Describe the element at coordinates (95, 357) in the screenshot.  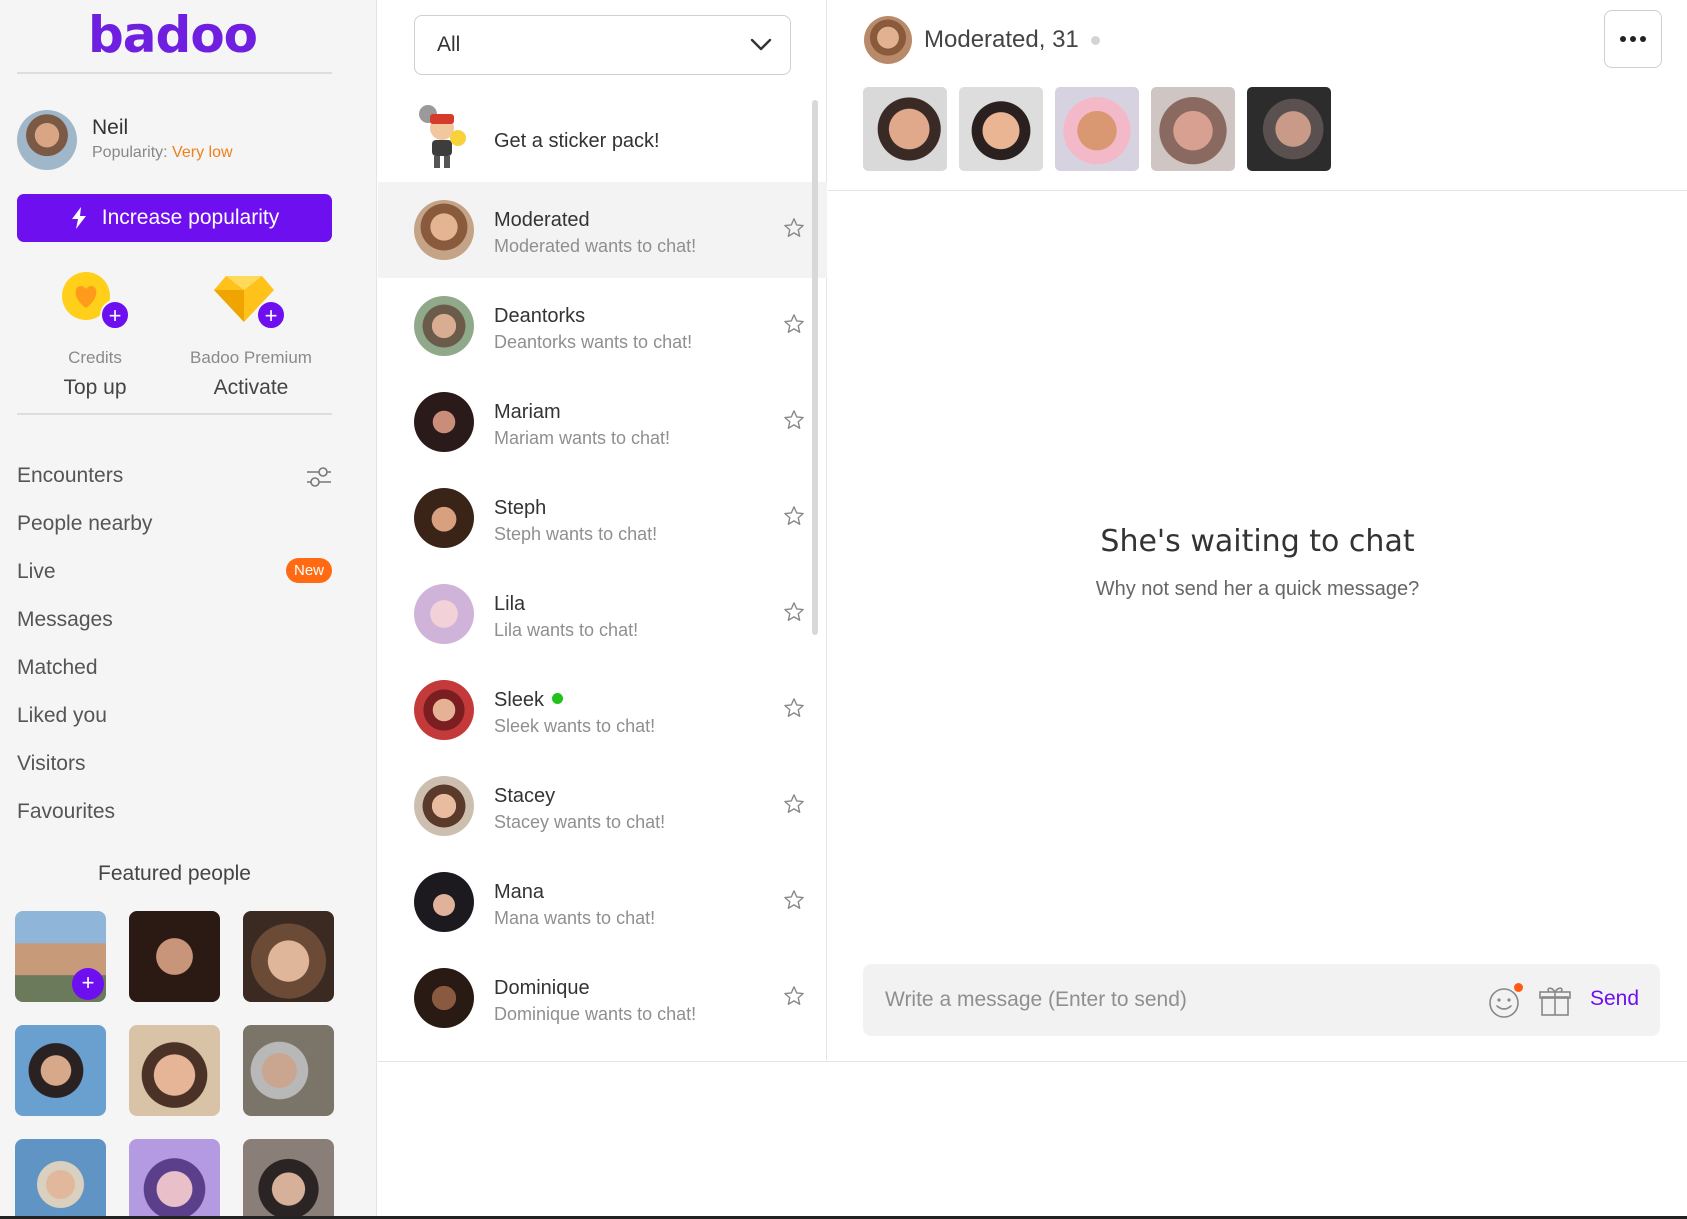
I see `credits-label: Credits` at that location.